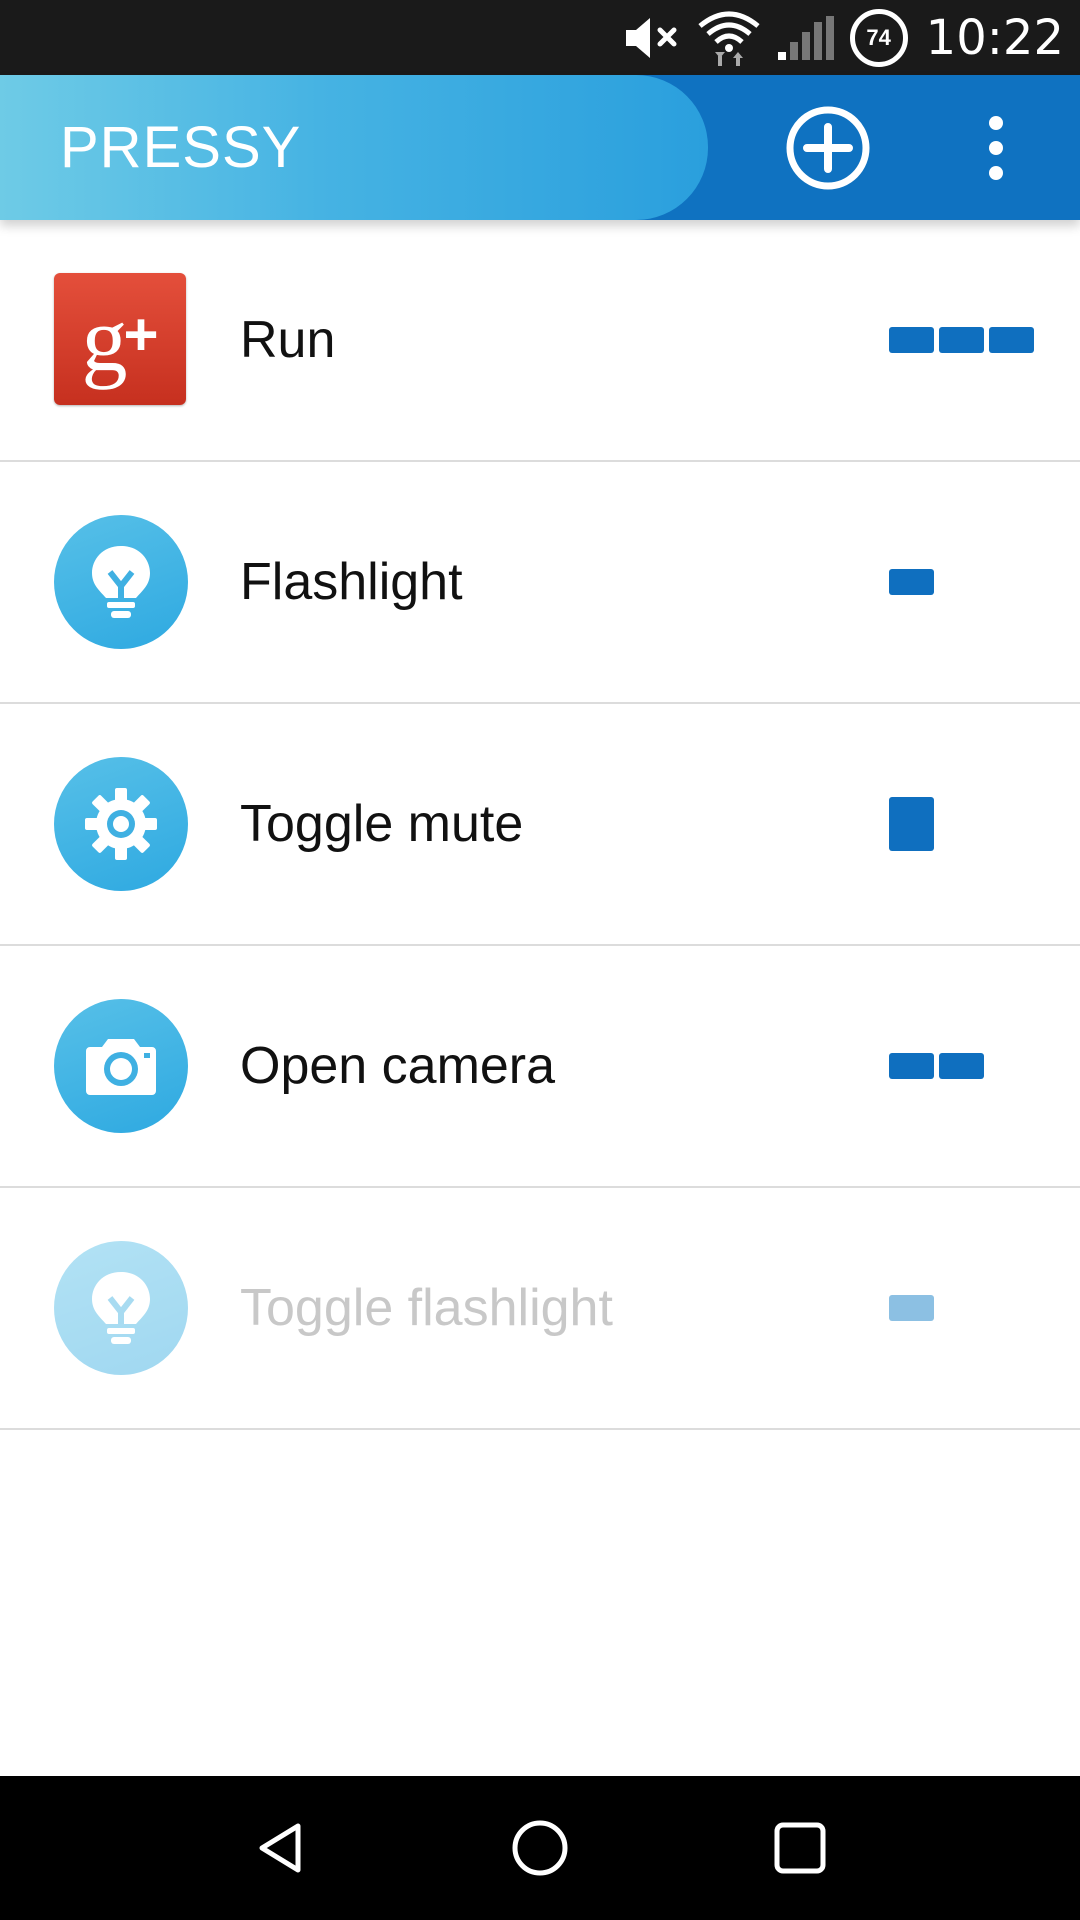  Describe the element at coordinates (540, 147) in the screenshot. I see `app-bar: PRESSY` at that location.